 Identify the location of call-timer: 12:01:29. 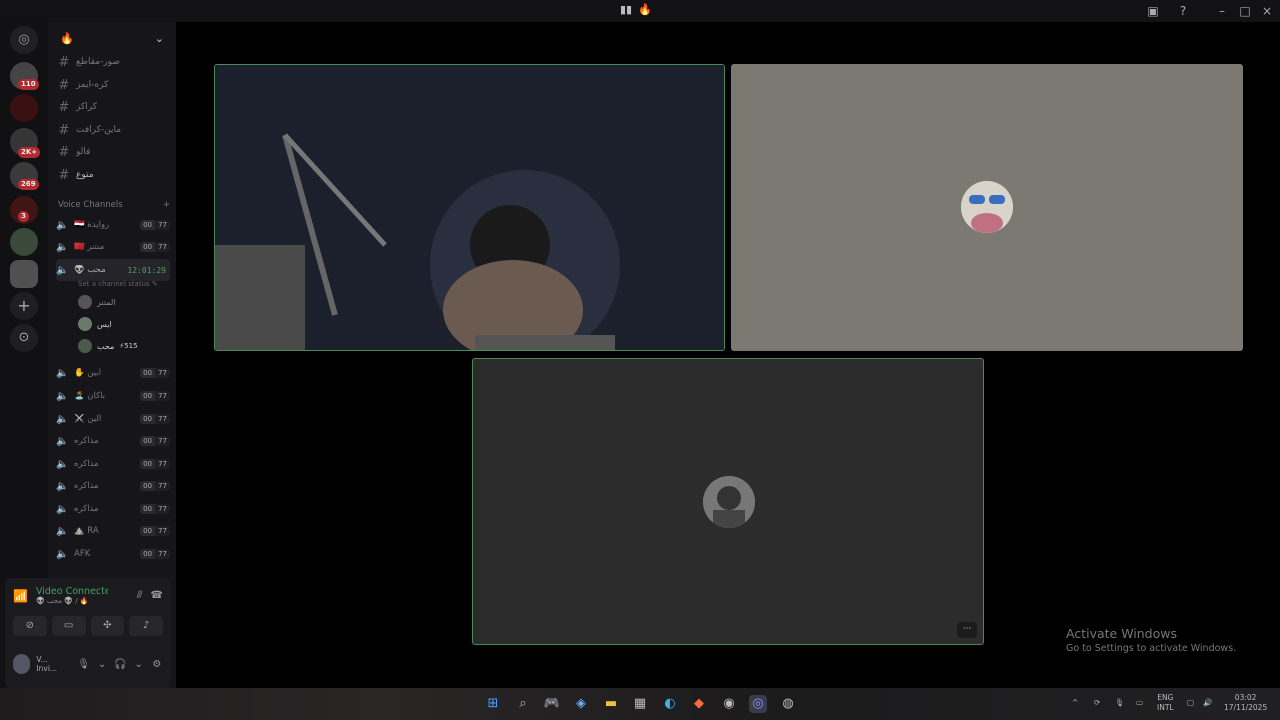
(146, 270).